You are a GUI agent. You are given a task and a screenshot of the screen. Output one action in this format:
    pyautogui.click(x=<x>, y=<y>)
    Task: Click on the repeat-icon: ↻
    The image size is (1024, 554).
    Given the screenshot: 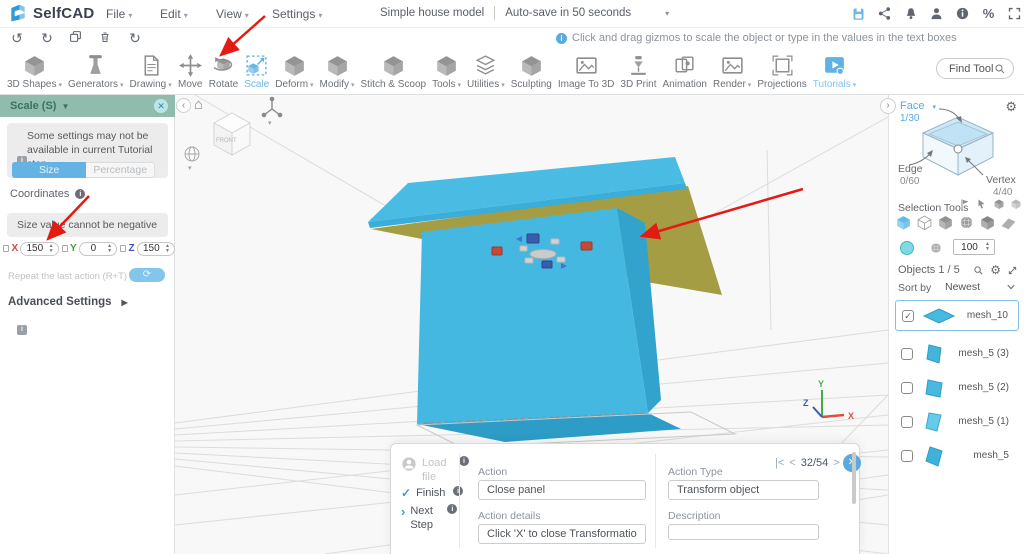 What is the action you would take?
    pyautogui.click(x=135, y=38)
    